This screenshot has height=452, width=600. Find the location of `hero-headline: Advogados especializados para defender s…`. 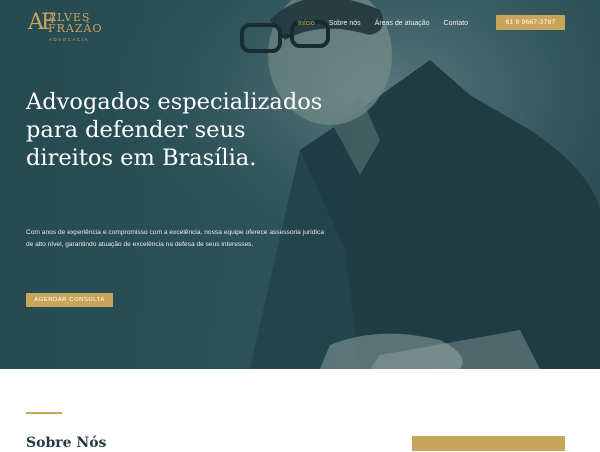

hero-headline: Advogados especializados para defender s… is located at coordinates (174, 130).